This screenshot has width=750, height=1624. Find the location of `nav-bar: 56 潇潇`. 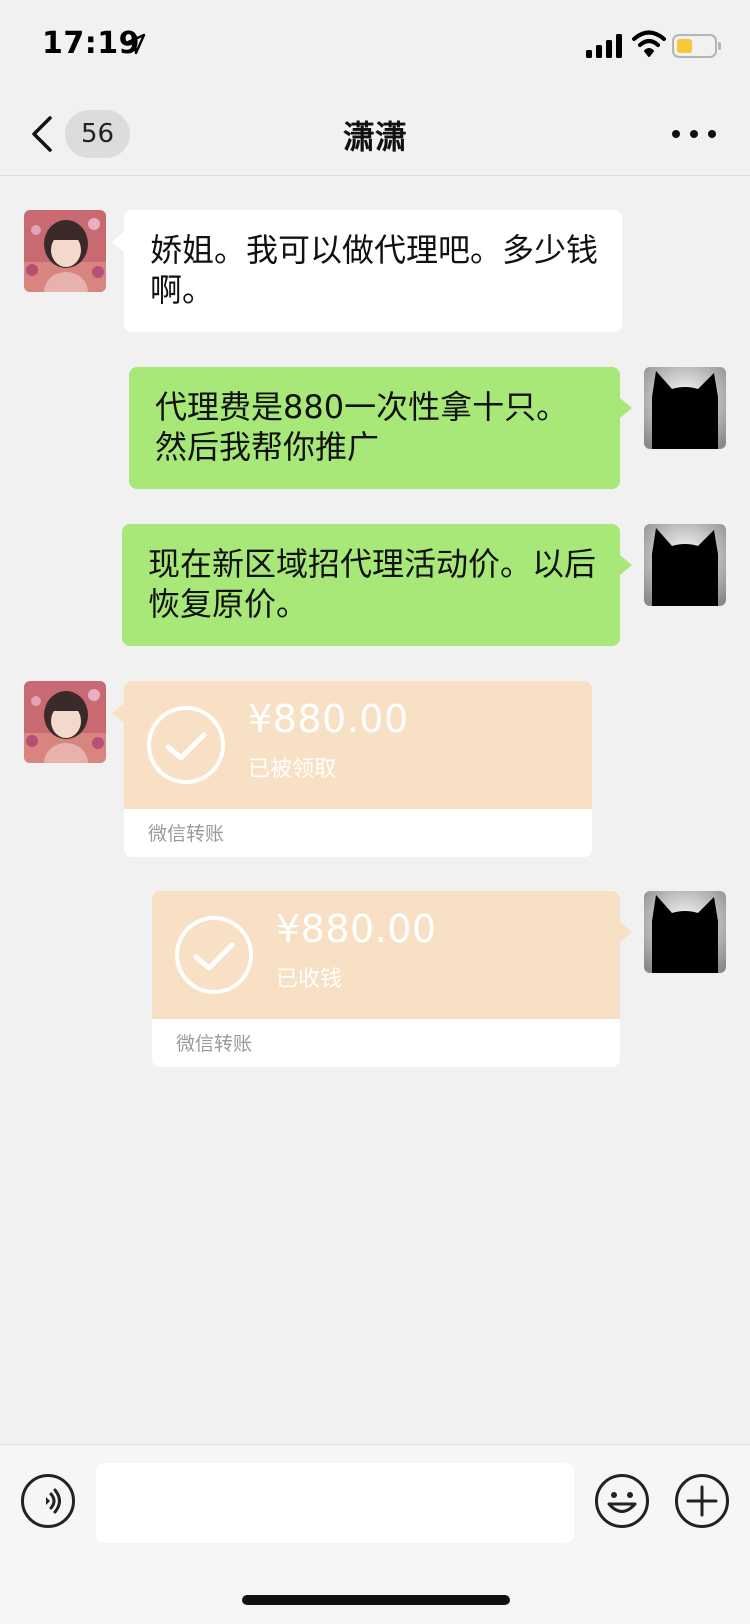

nav-bar: 56 潇潇 is located at coordinates (375, 134).